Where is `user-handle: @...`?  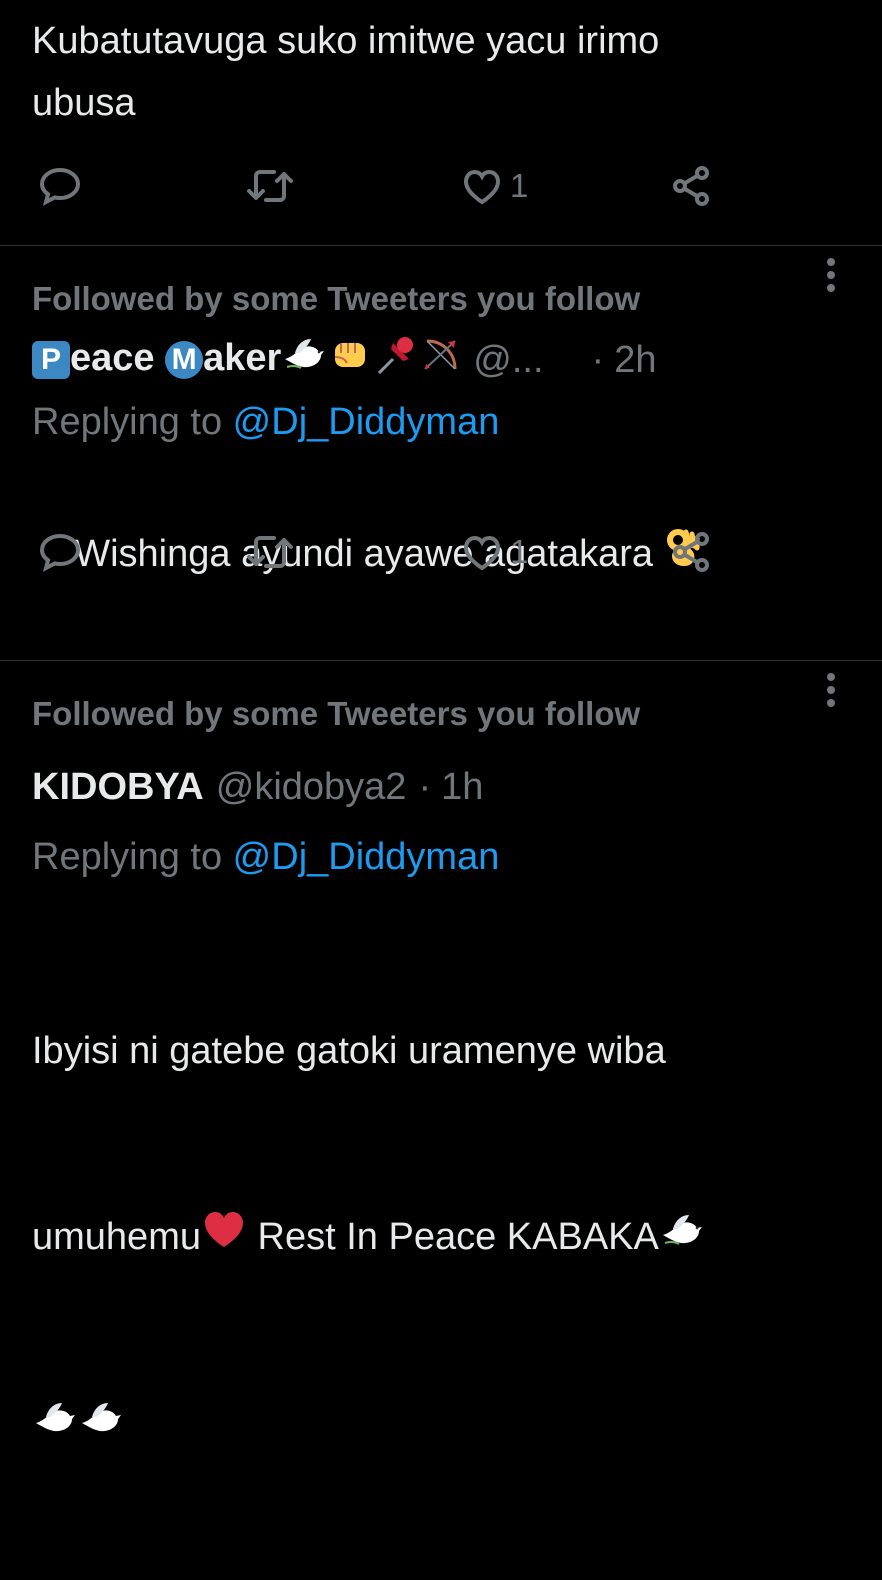
user-handle: @... is located at coordinates (508, 360).